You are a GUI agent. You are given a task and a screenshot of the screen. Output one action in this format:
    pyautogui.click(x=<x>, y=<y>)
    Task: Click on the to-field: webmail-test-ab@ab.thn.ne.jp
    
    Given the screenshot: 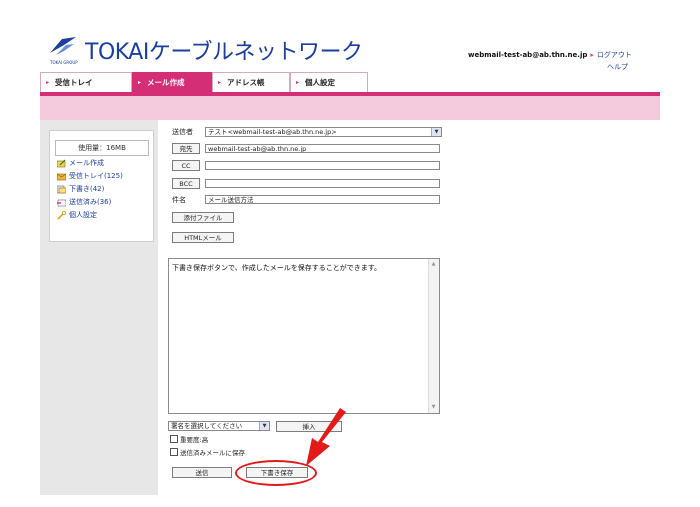 What is the action you would take?
    pyautogui.click(x=322, y=148)
    